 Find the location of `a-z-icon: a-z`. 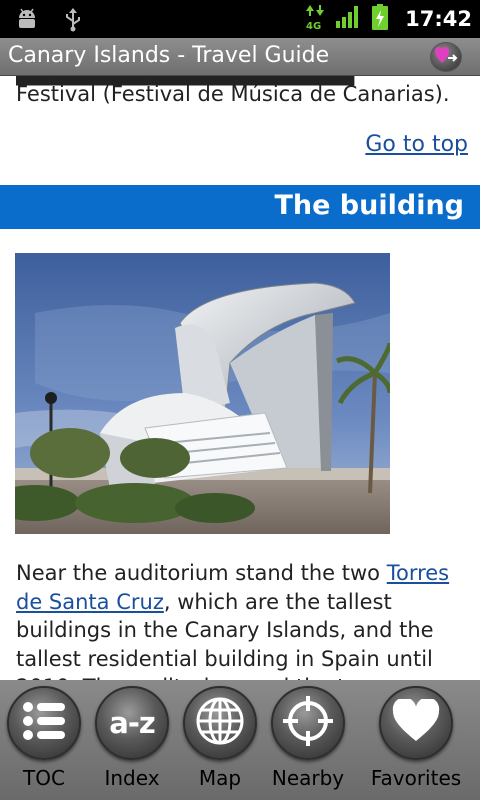

a-z-icon: a-z is located at coordinates (132, 723).